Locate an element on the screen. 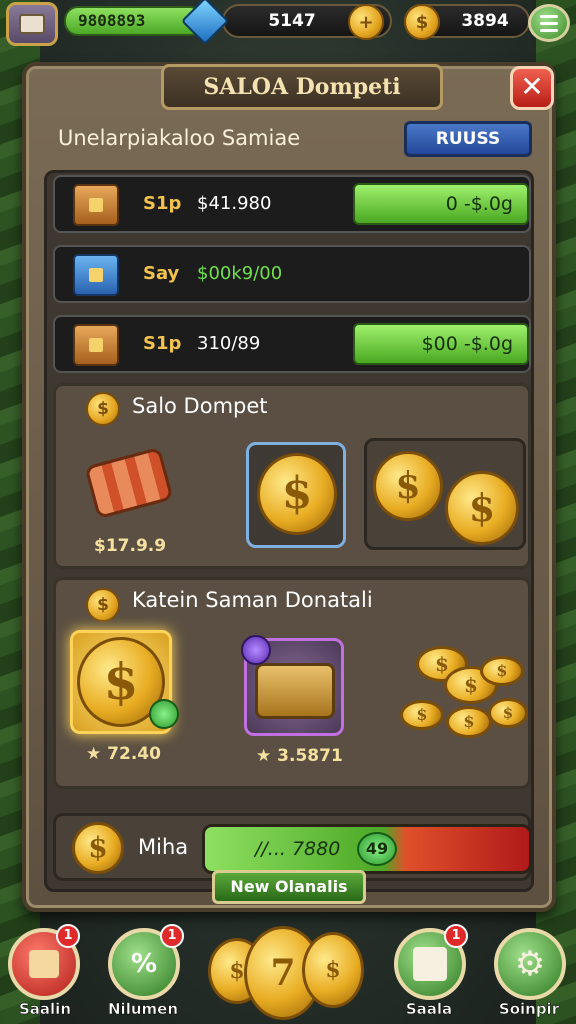 The image size is (576, 1024). chest-offer-tile is located at coordinates (292, 685).